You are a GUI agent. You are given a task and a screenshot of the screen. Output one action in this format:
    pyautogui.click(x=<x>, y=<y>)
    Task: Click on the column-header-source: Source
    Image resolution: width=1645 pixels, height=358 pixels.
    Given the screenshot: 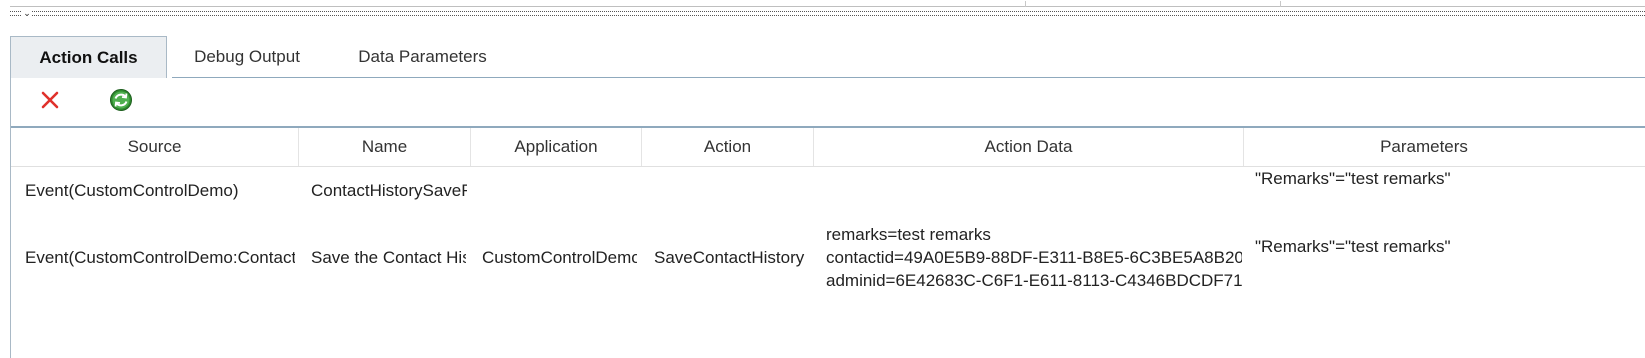 What is the action you would take?
    pyautogui.click(x=155, y=147)
    